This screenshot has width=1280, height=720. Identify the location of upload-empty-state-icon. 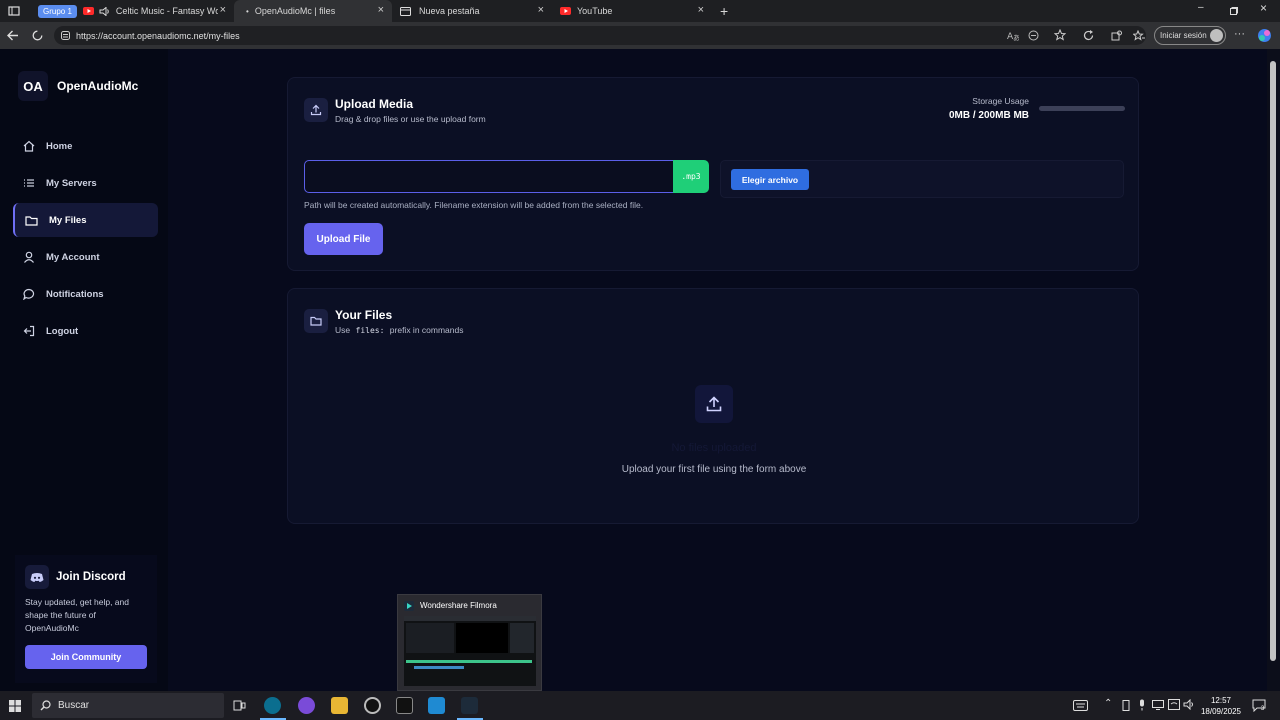
(714, 404).